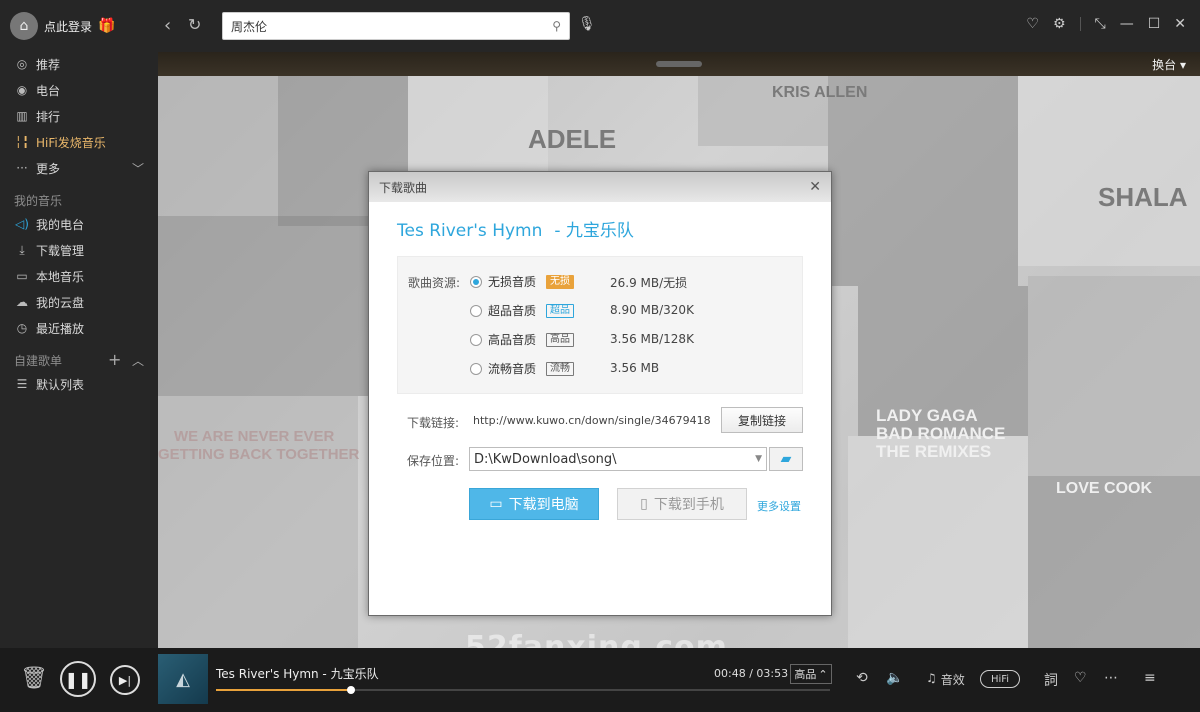 This screenshot has height=712, width=1200. What do you see at coordinates (927, 415) in the screenshot?
I see `album-text: LADY GAGA` at bounding box center [927, 415].